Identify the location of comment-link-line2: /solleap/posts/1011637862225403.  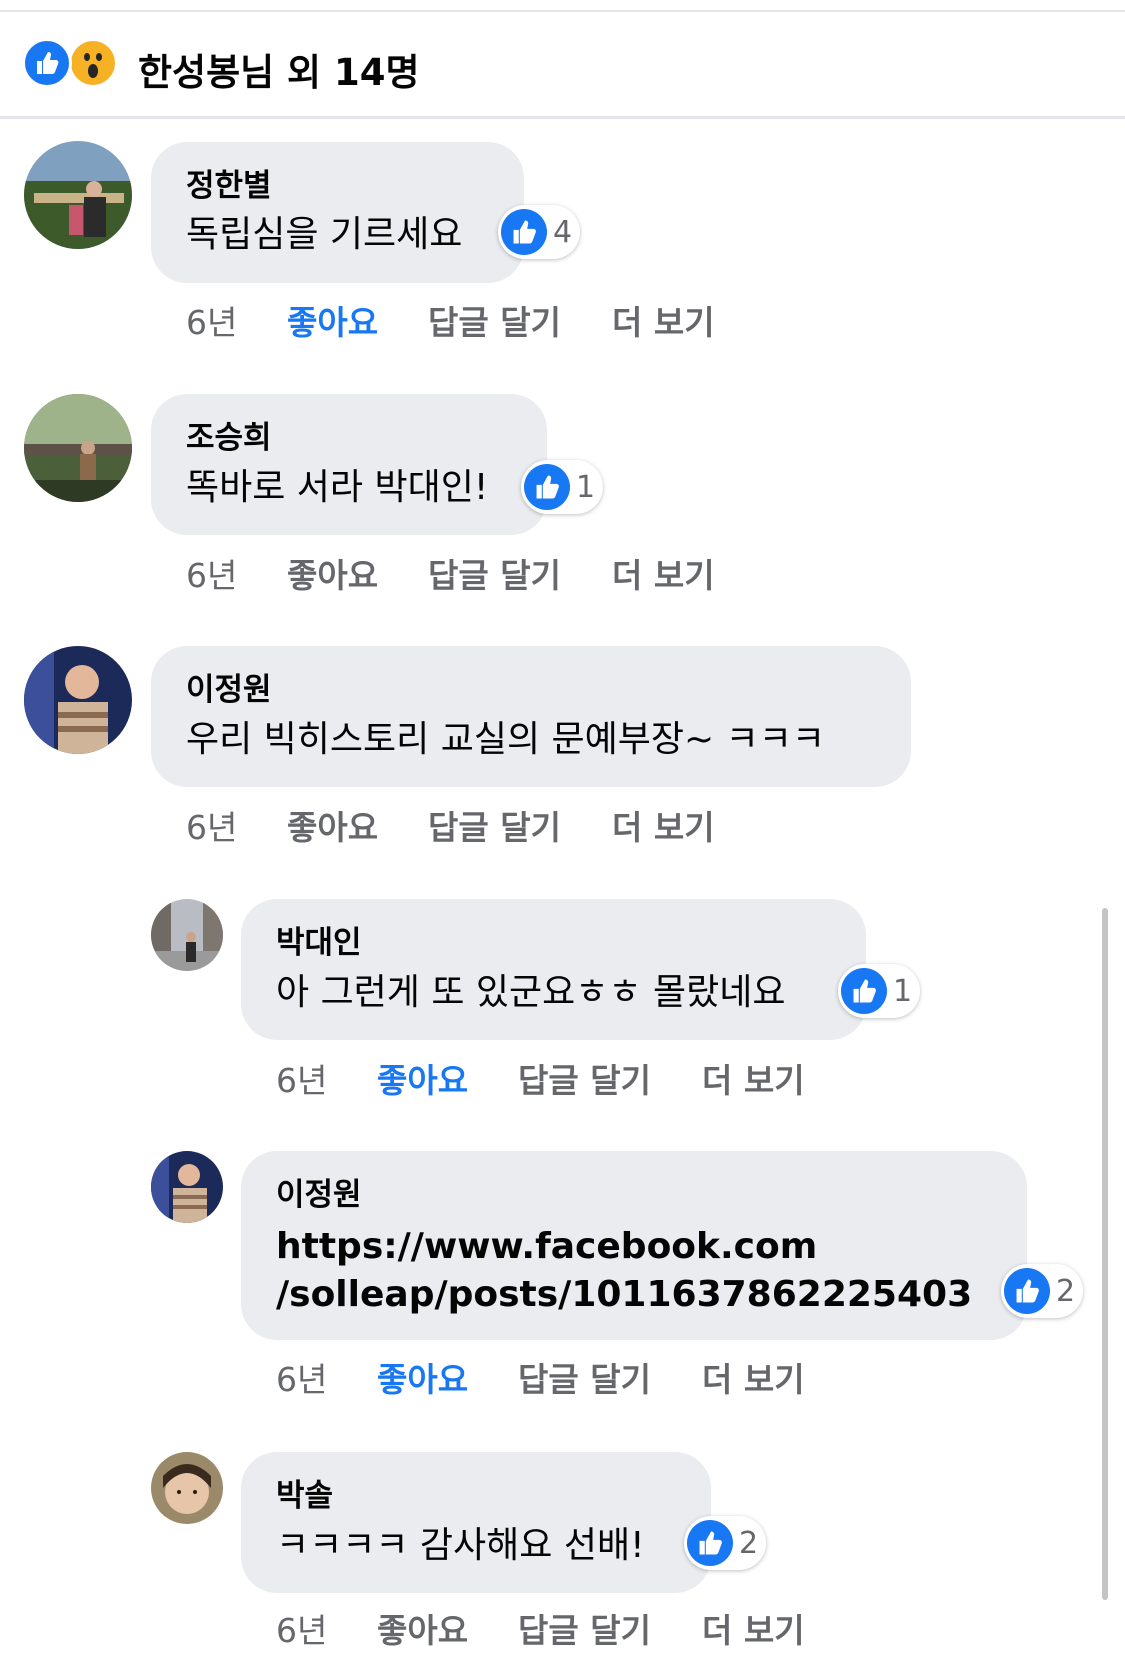
(624, 1295).